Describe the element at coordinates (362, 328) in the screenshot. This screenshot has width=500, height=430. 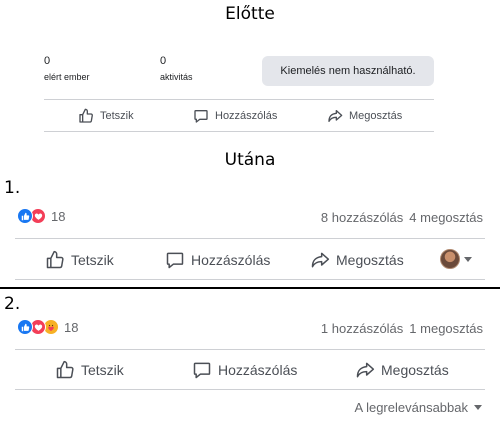
I see `comments-count: 1 hozzászólás` at that location.